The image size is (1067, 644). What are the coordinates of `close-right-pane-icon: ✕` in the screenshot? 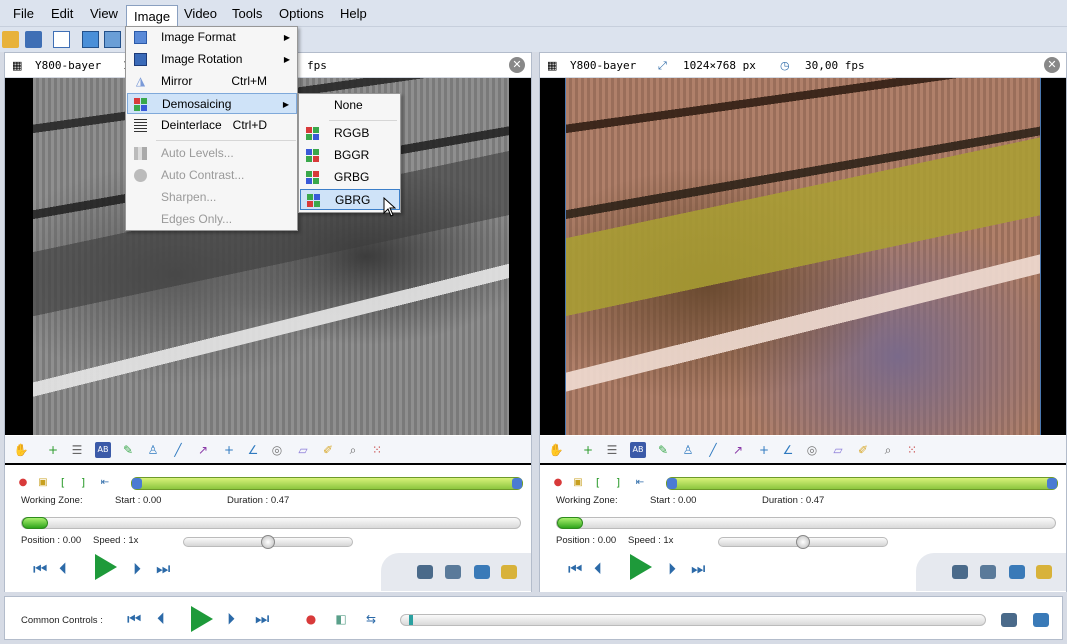 It's located at (1052, 65).